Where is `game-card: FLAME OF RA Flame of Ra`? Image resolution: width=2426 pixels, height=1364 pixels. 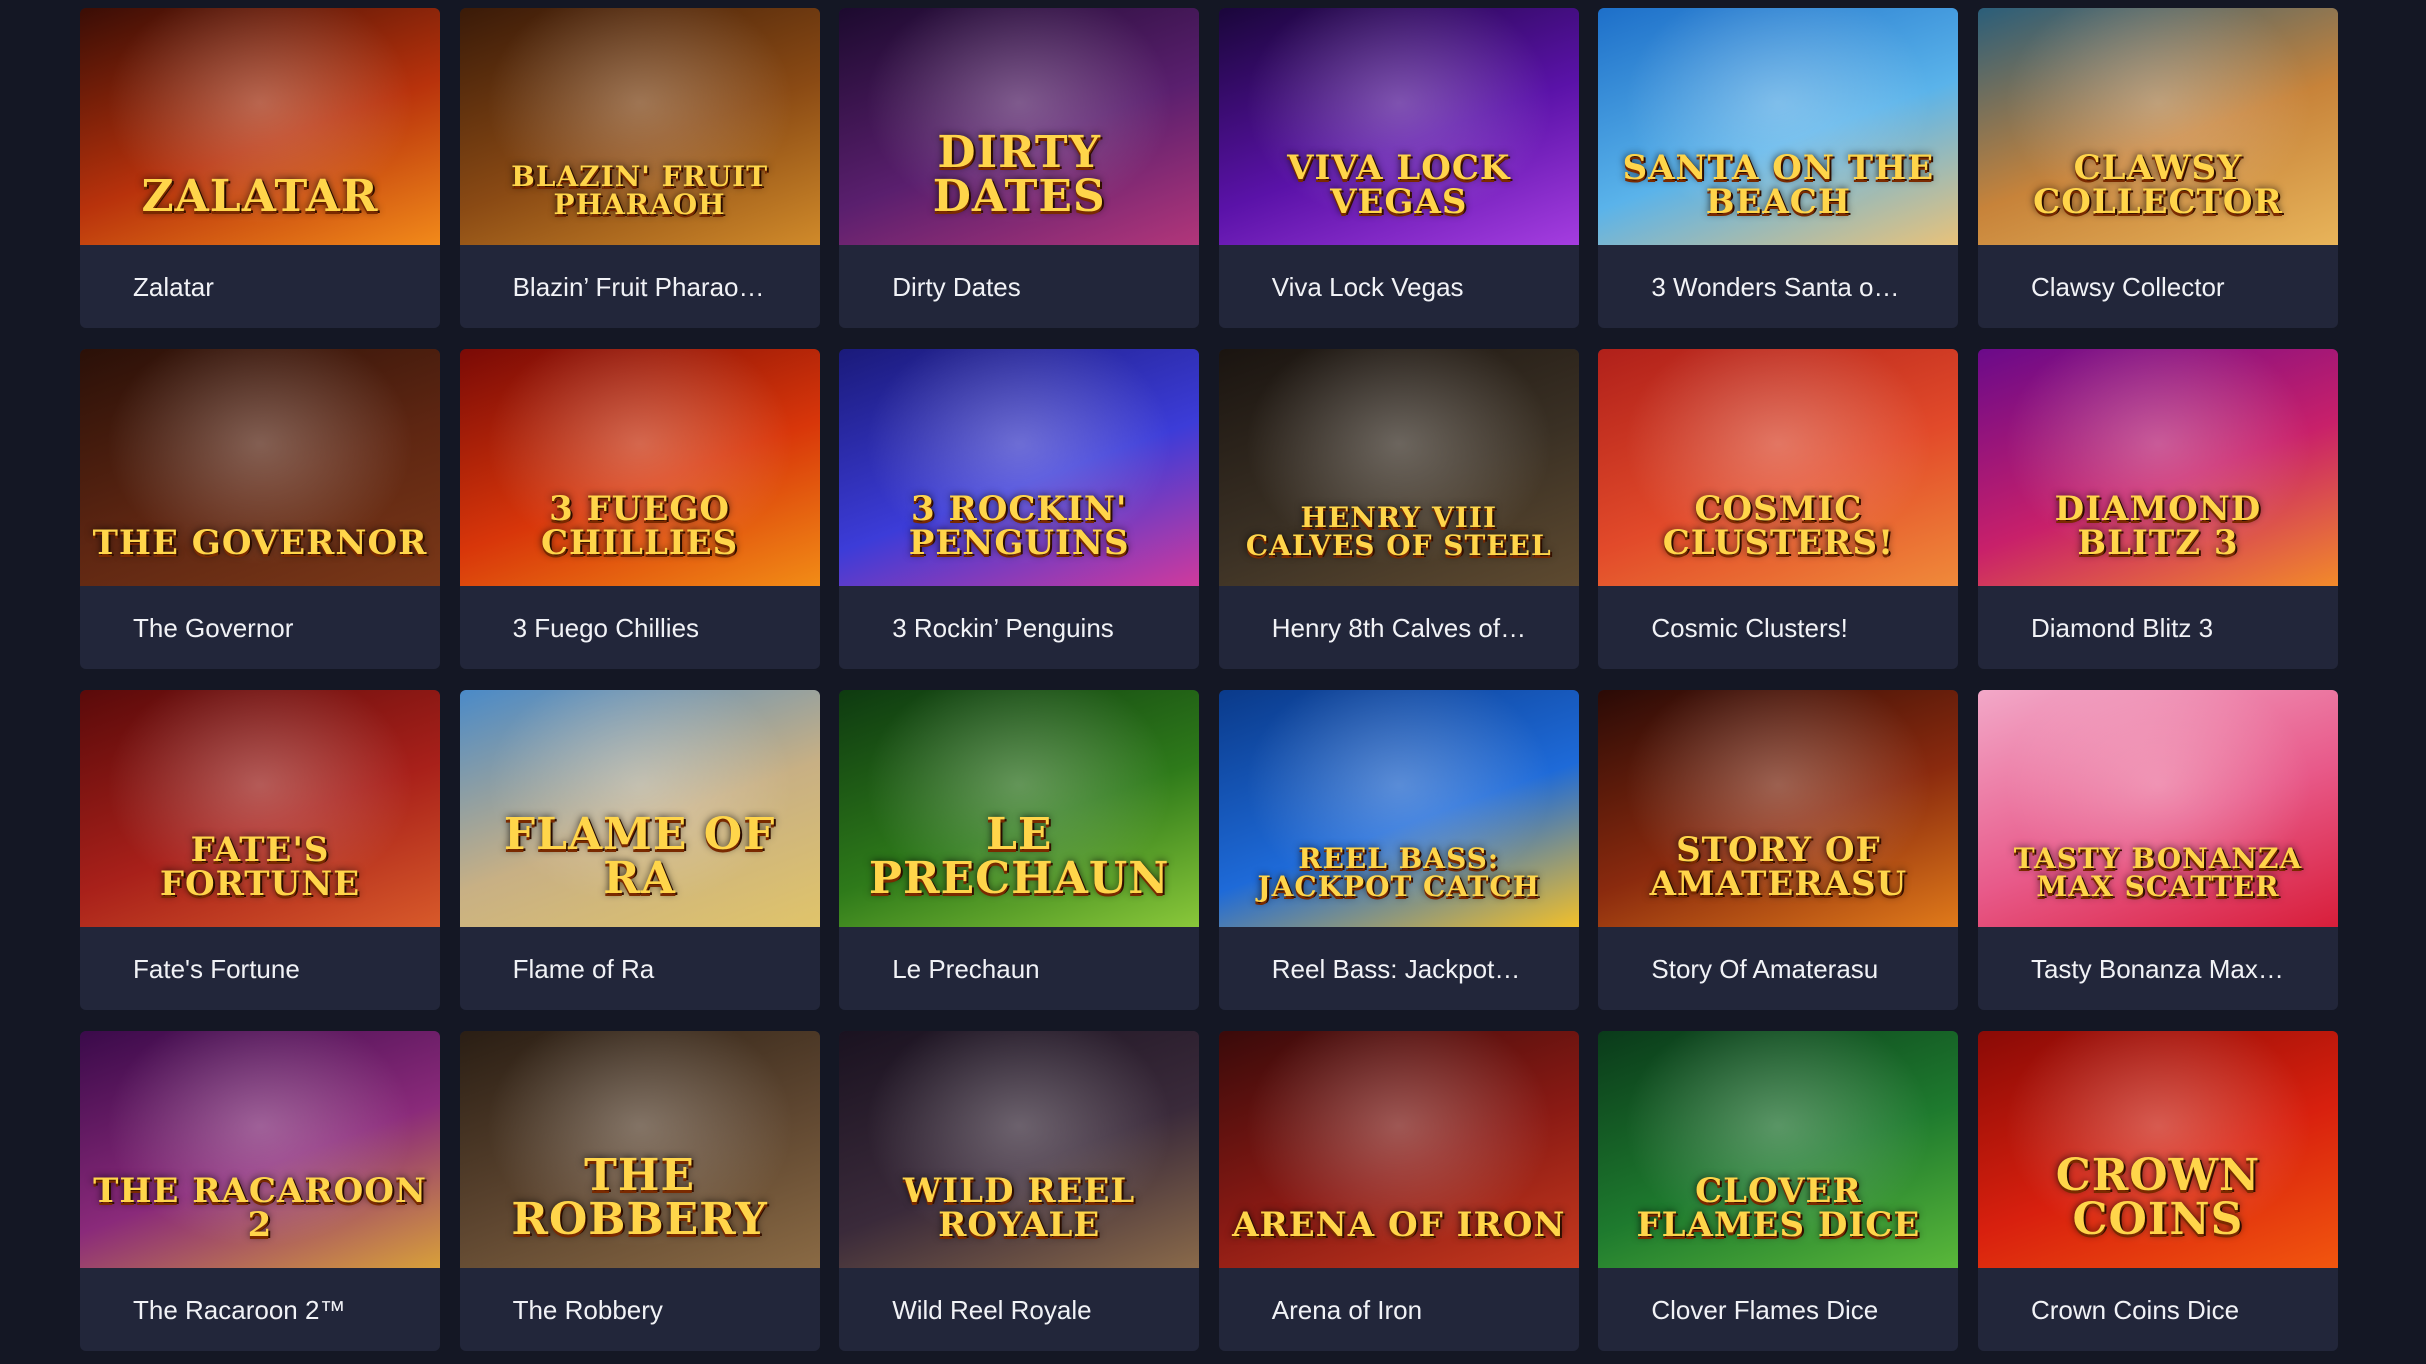 game-card: FLAME OF RA Flame of Ra is located at coordinates (639, 850).